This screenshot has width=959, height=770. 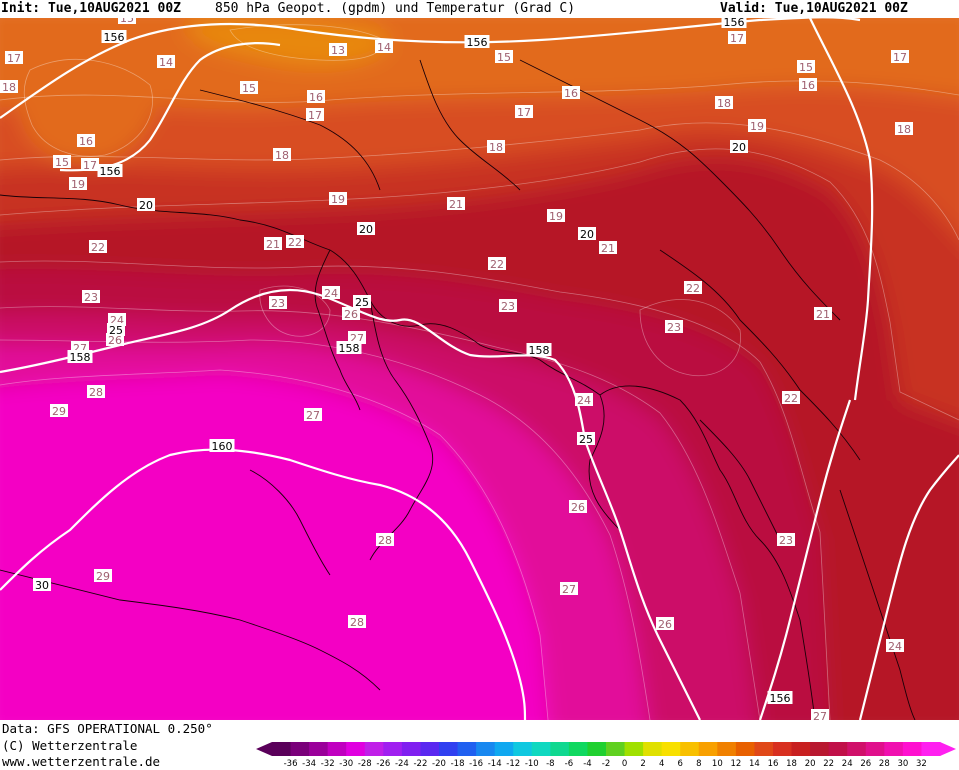 I want to click on geopot-label-11: 158, so click(x=349, y=348).